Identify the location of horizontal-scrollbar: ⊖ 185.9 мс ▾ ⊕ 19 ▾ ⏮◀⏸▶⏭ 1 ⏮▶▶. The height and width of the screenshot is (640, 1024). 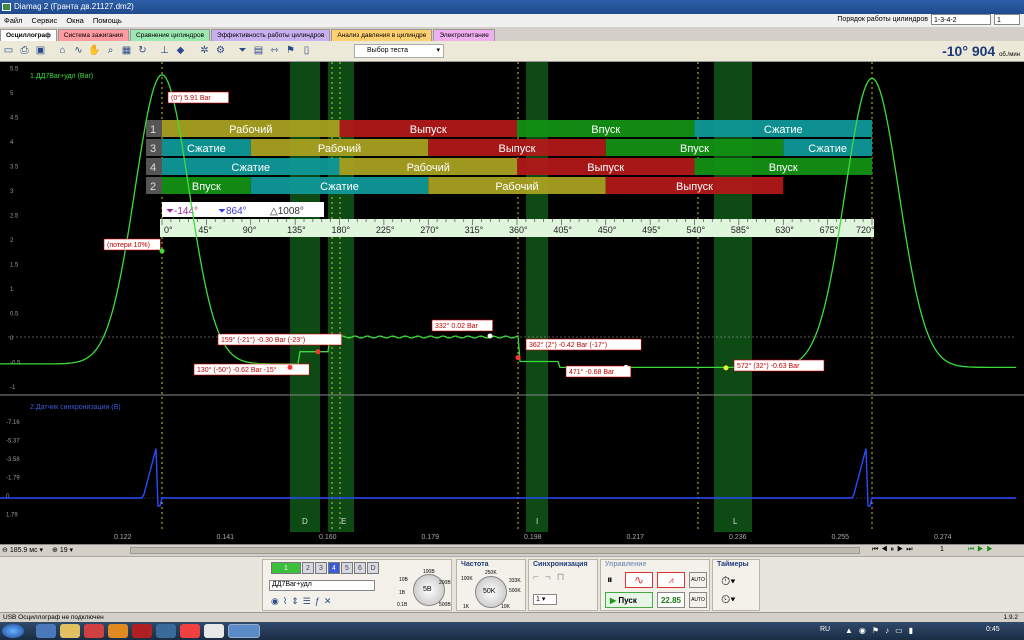
(512, 550).